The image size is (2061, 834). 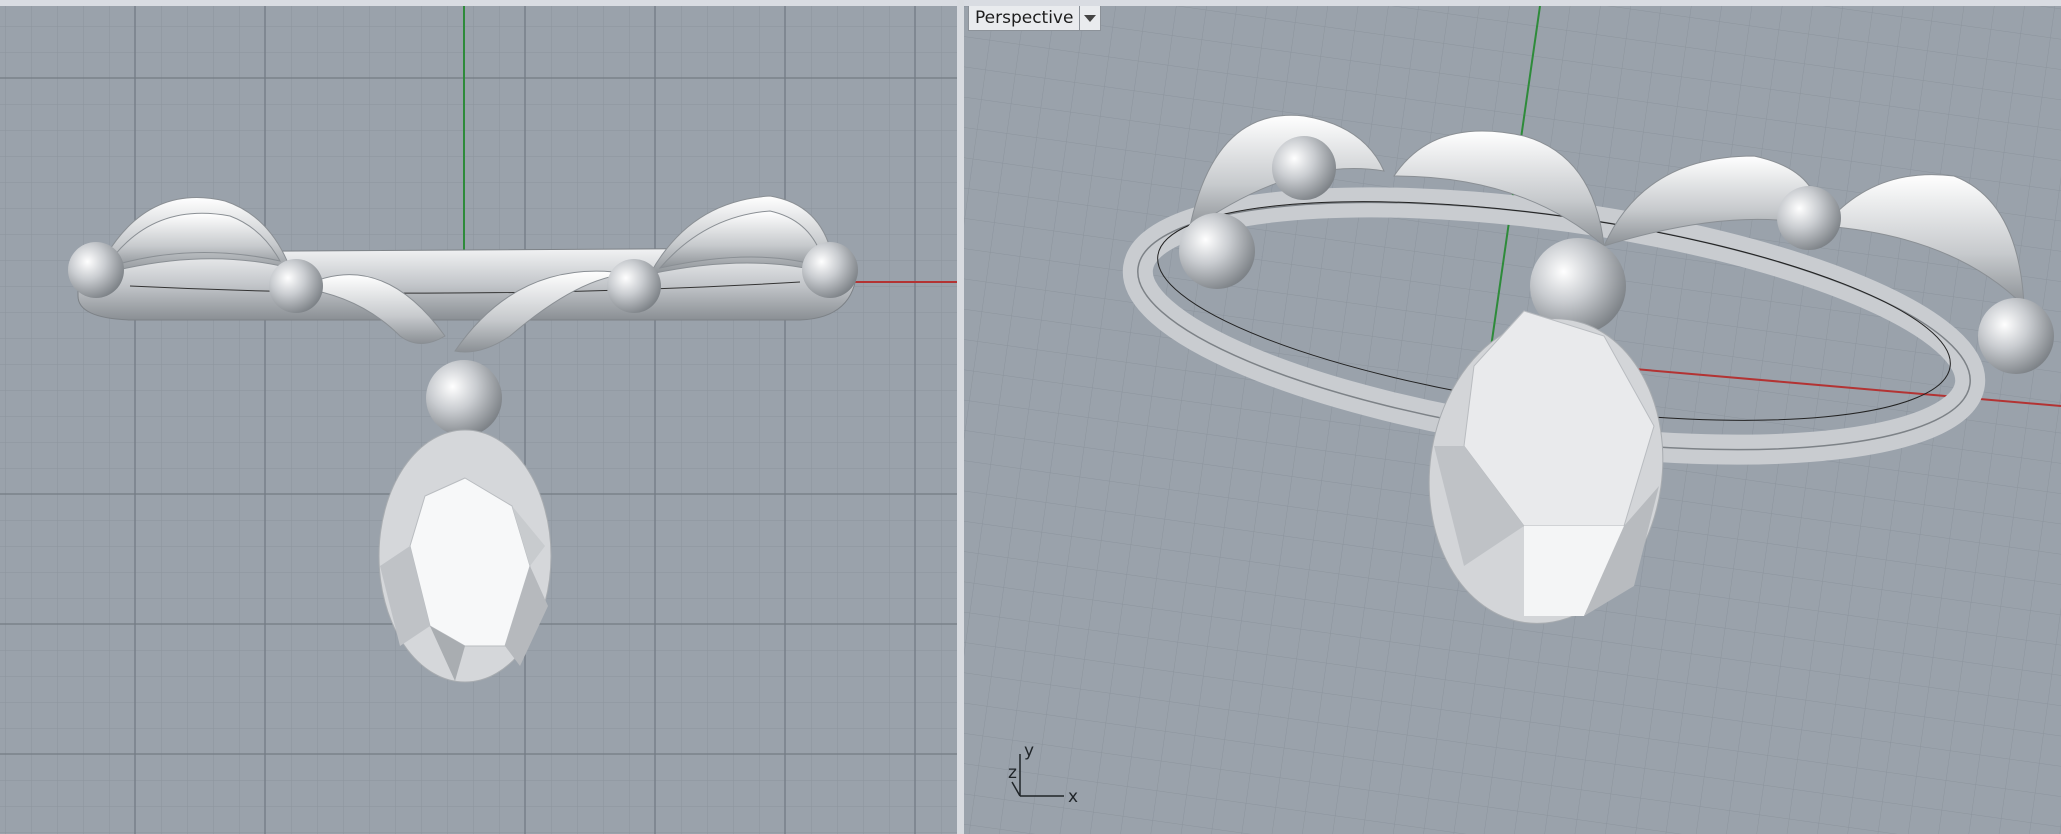 I want to click on axis-label-z: z, so click(x=1012, y=773).